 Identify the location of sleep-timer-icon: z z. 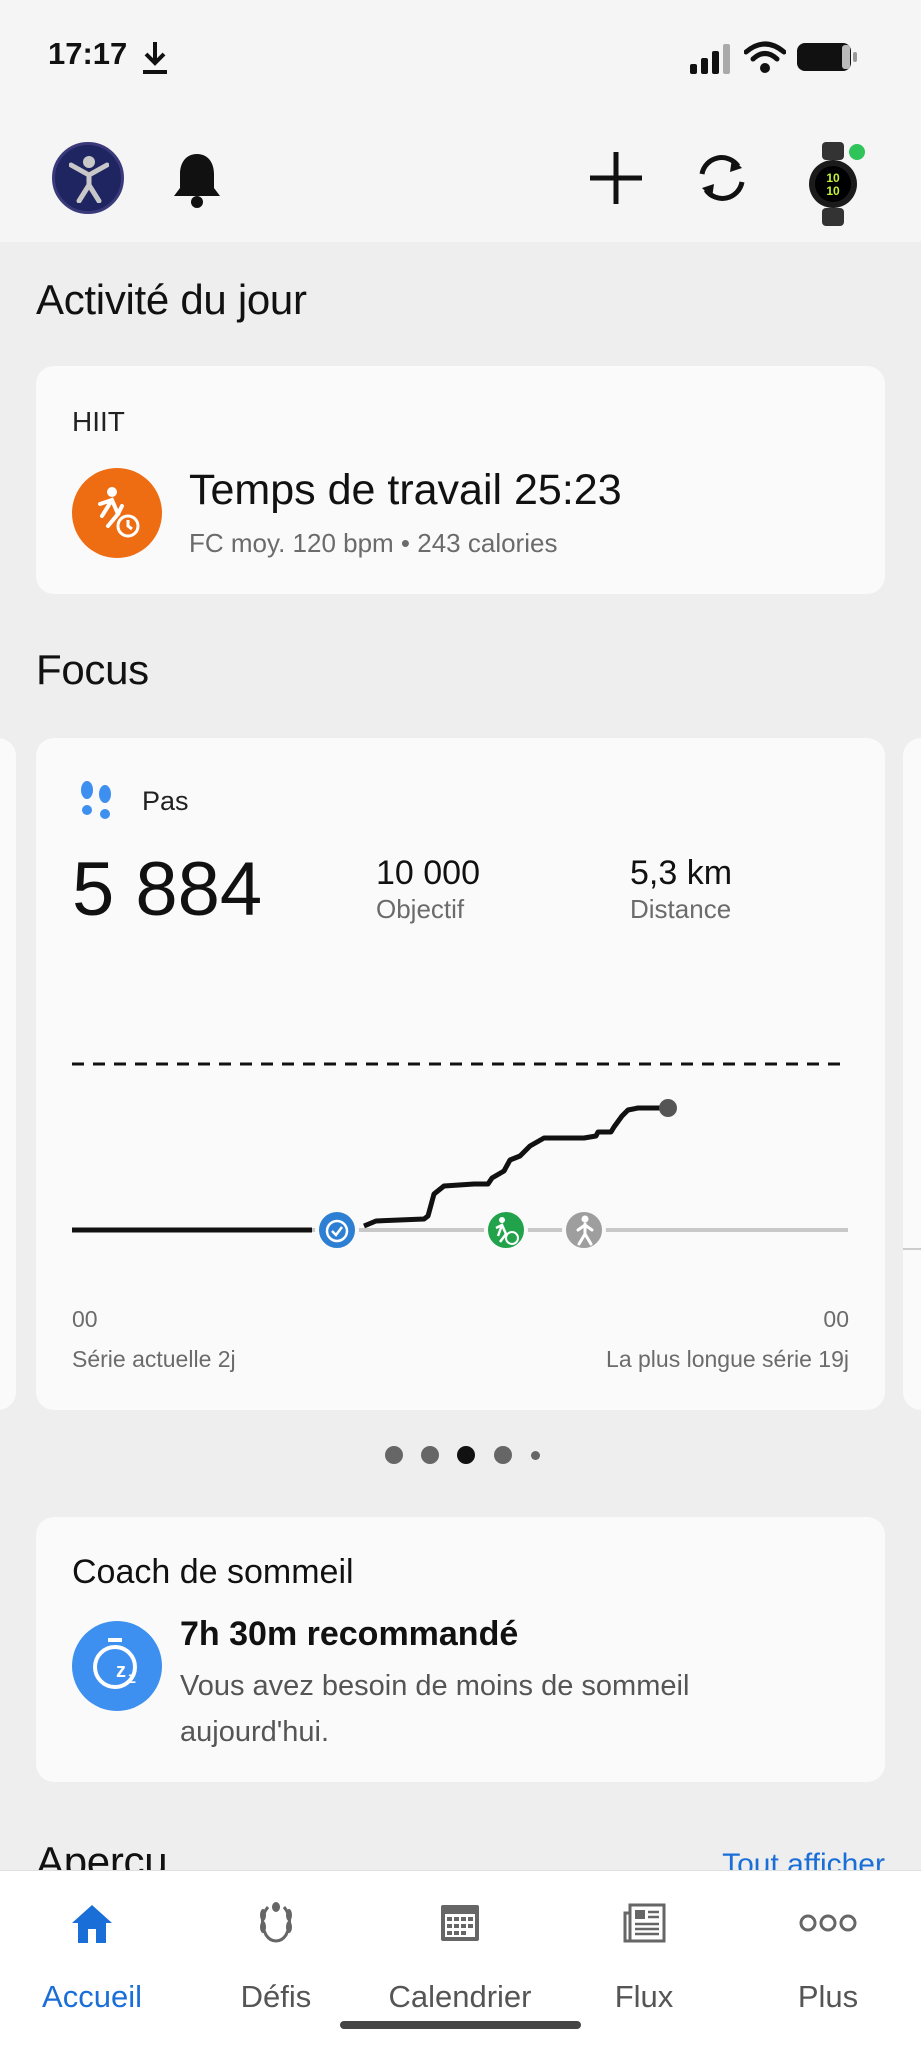
(115, 1663).